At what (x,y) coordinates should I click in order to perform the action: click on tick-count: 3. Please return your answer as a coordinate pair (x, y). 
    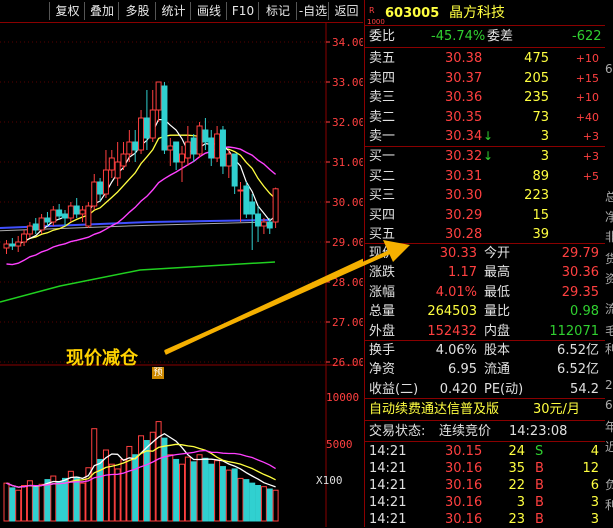
    Looking at the image, I should click on (594, 502).